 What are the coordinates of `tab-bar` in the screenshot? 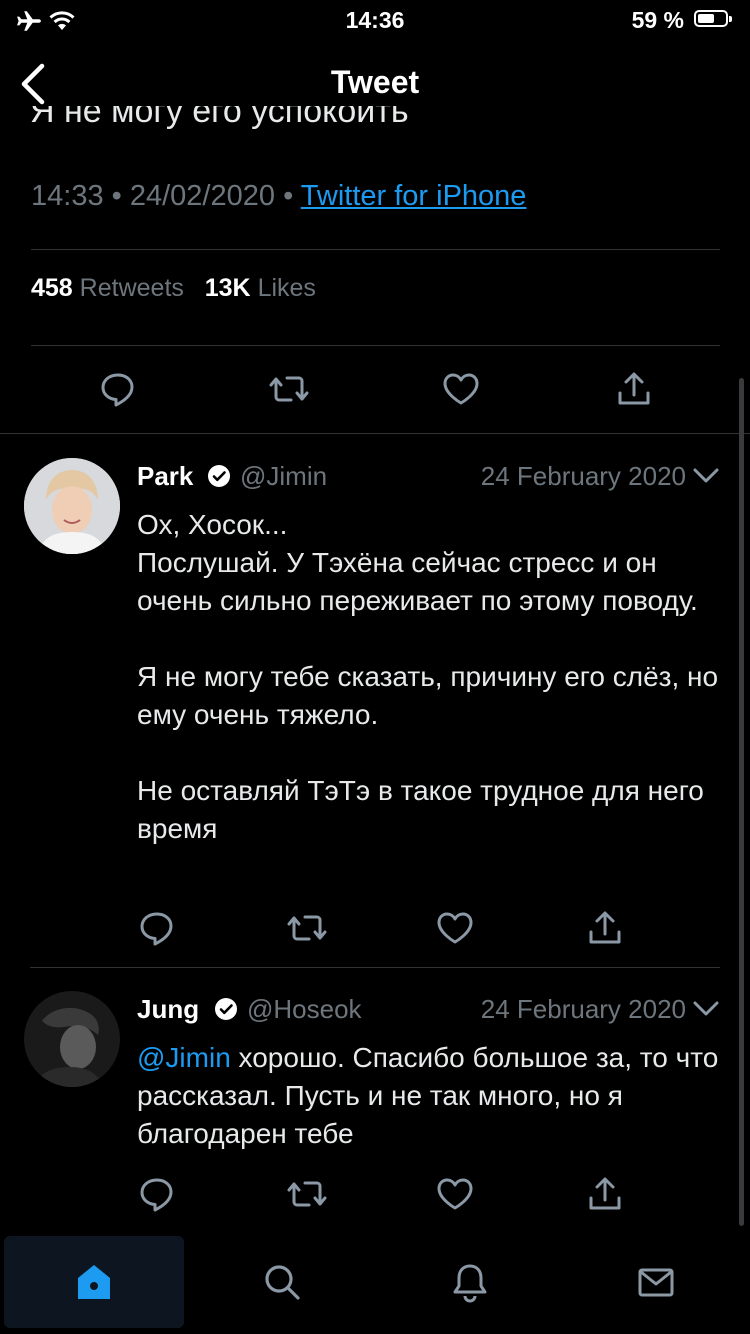 It's located at (375, 1285).